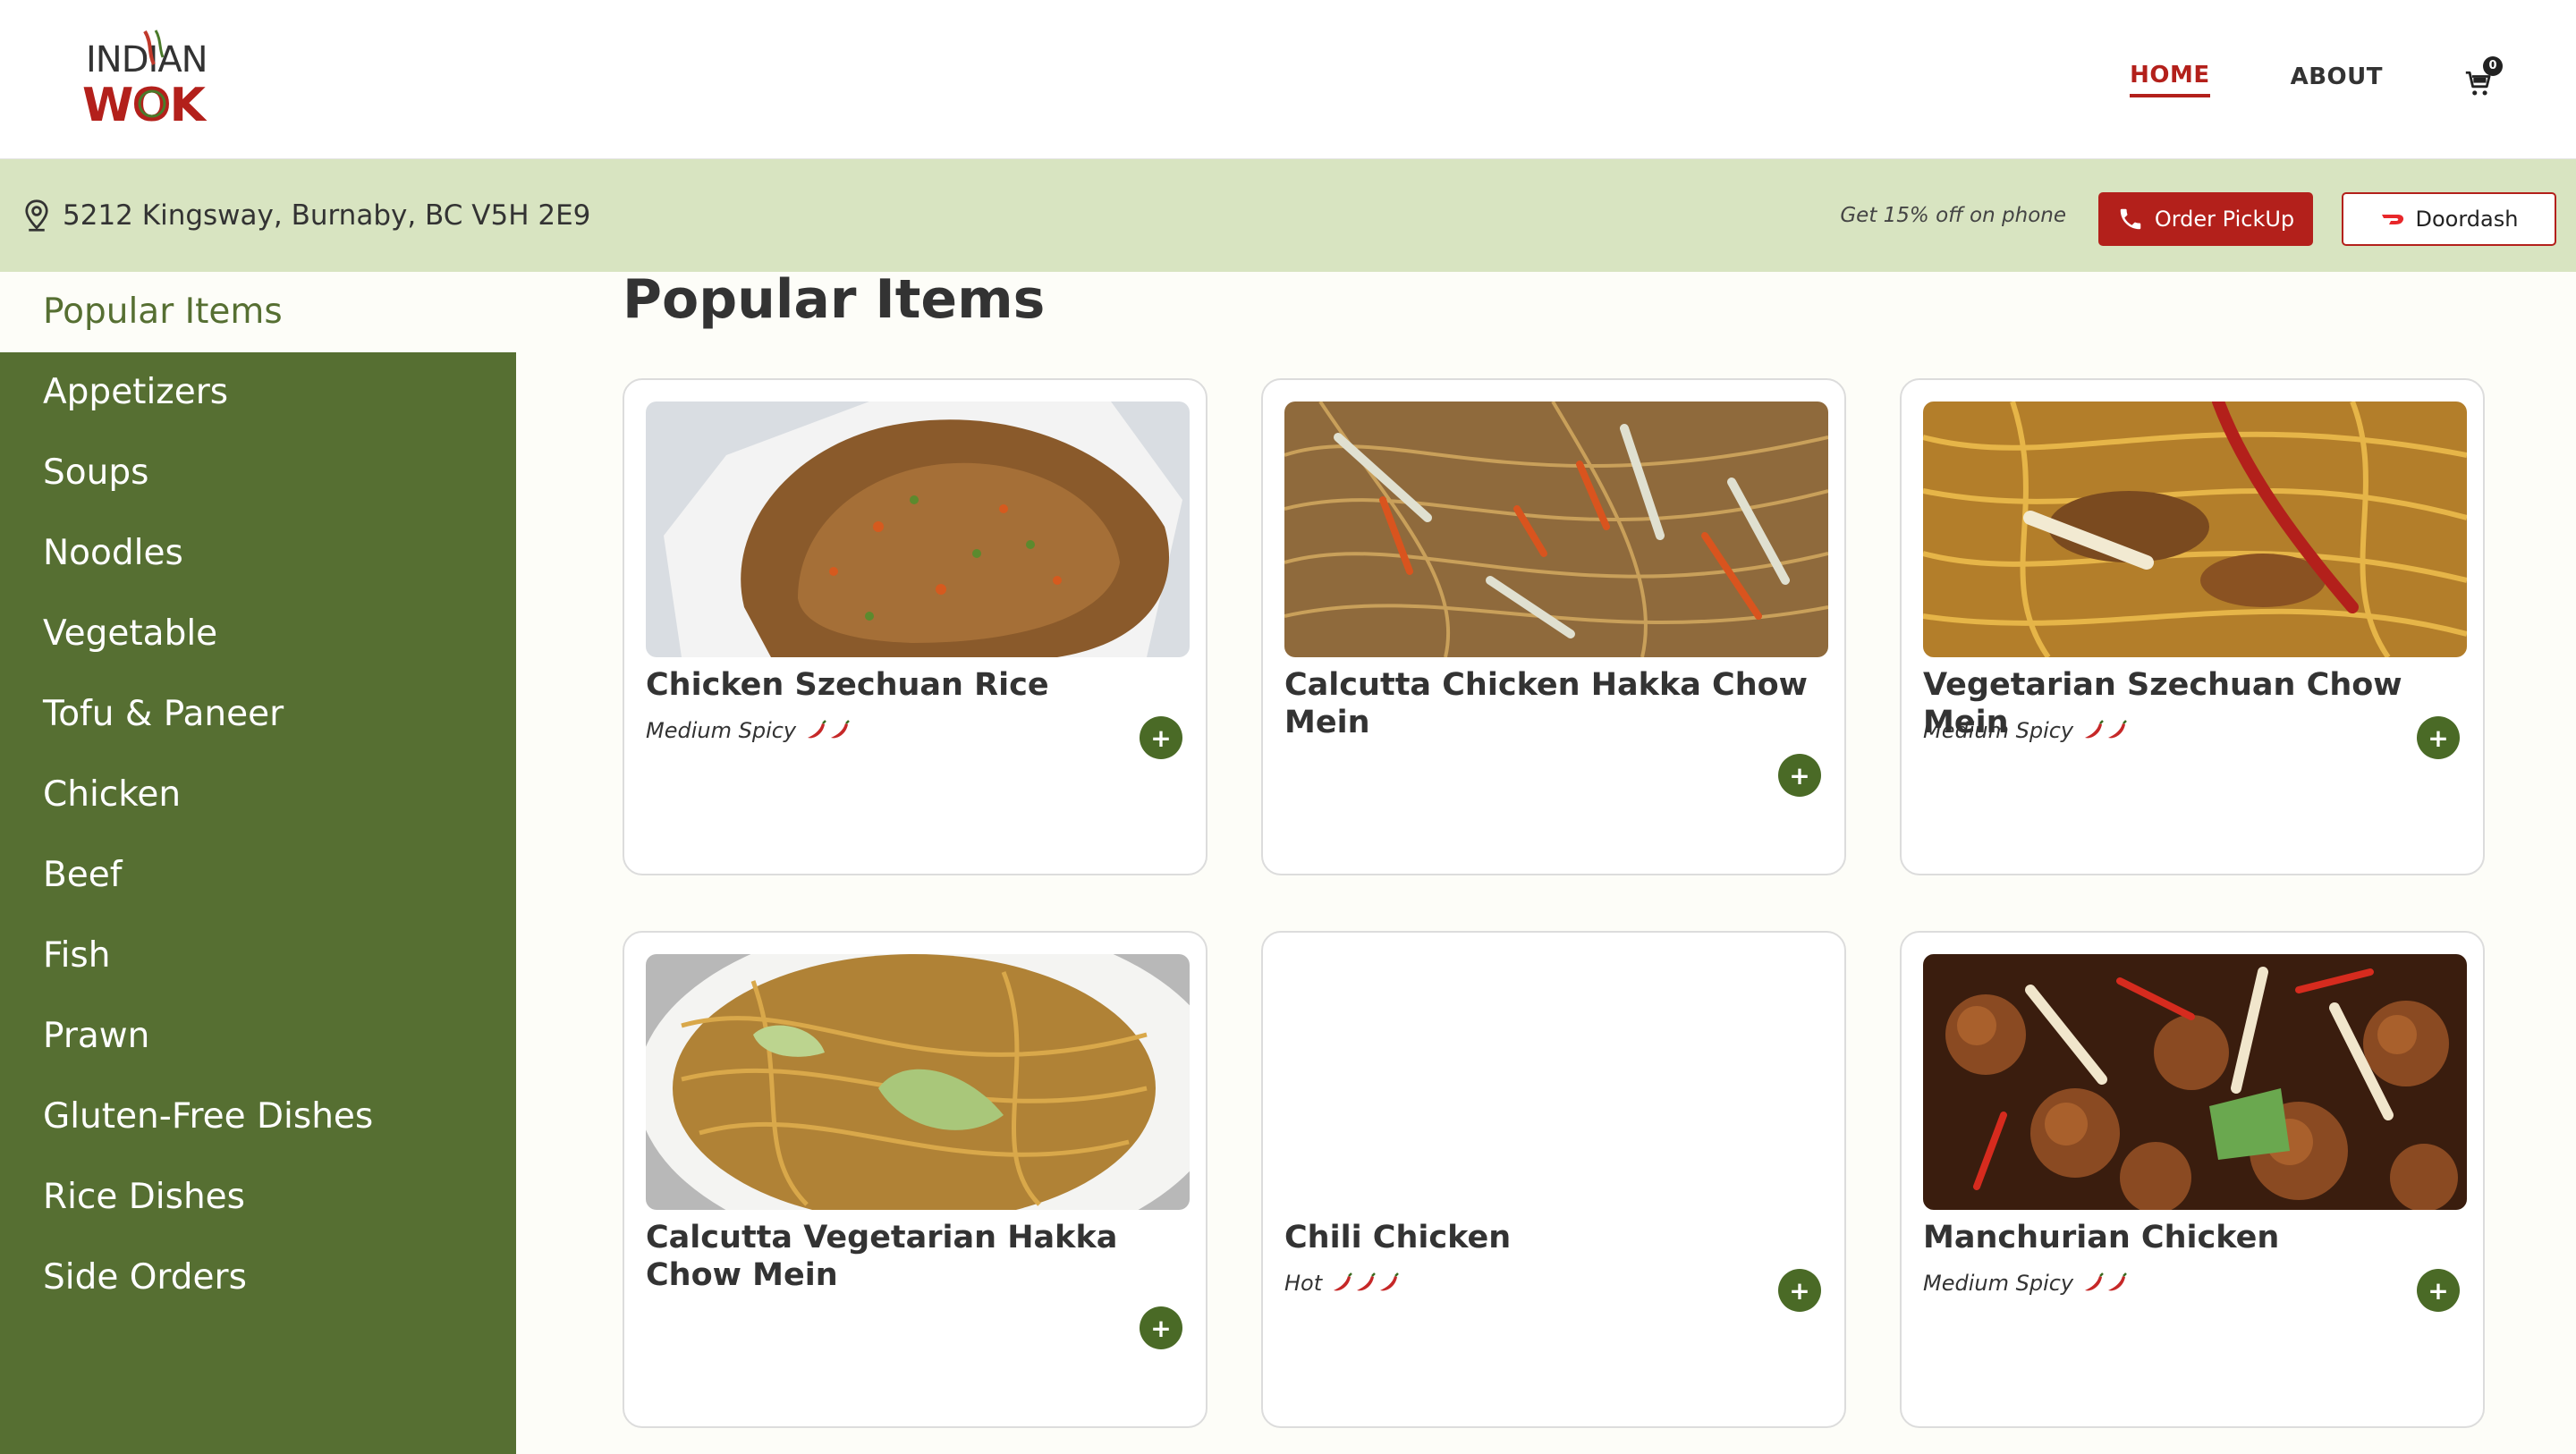 The width and height of the screenshot is (2576, 1454). Describe the element at coordinates (258, 1278) in the screenshot. I see `sidebar-item-side-orders: Side Orders` at that location.